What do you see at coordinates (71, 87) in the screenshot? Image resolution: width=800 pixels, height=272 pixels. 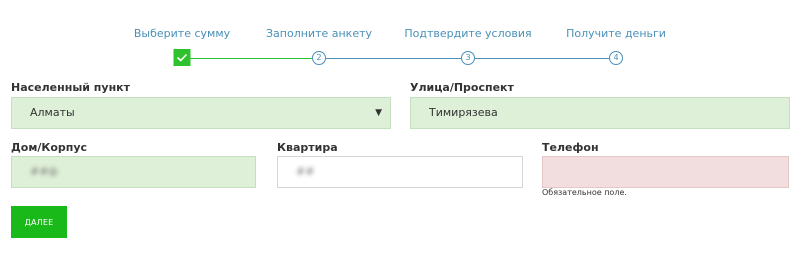 I see `city-label: Населенный пункт` at bounding box center [71, 87].